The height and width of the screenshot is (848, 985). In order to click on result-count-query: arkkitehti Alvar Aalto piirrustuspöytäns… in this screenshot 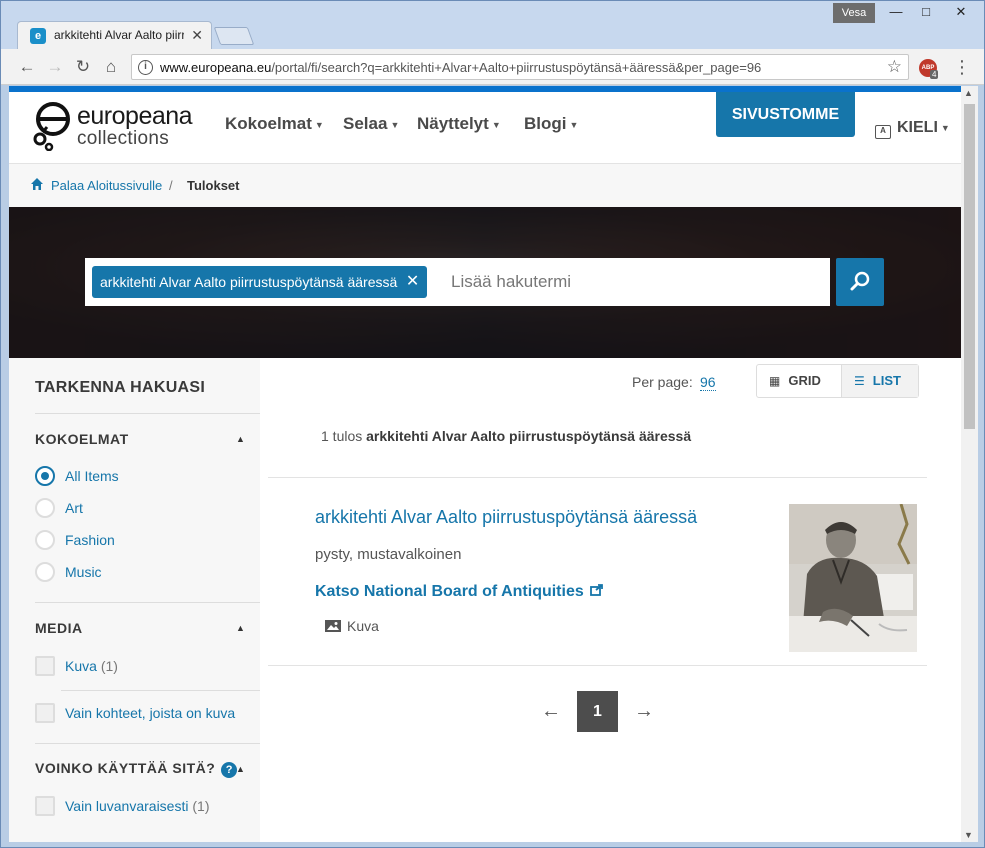, I will do `click(529, 436)`.